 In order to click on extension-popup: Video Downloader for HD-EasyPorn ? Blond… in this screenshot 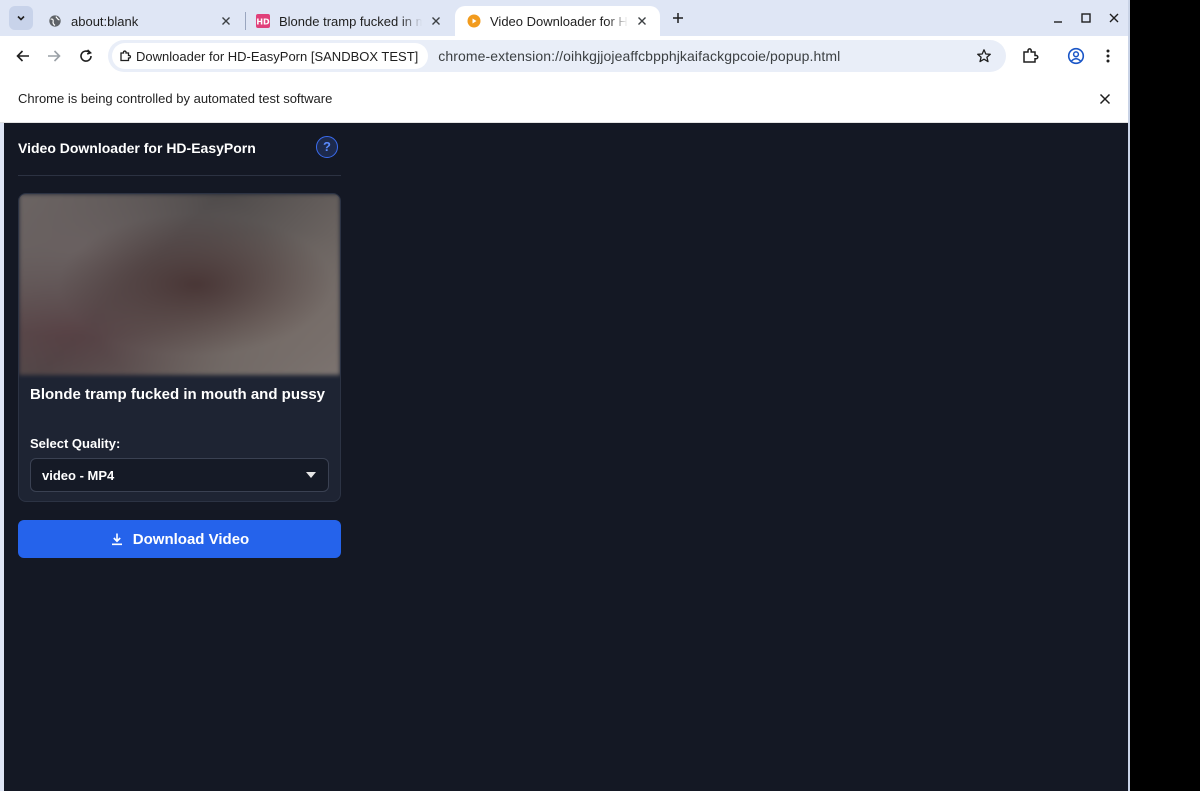, I will do `click(179, 340)`.